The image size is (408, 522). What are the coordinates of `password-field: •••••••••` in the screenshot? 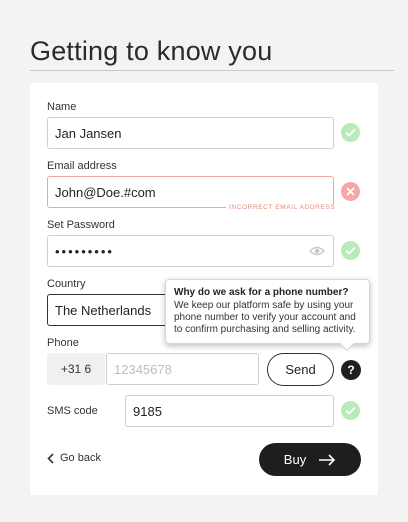 It's located at (190, 251).